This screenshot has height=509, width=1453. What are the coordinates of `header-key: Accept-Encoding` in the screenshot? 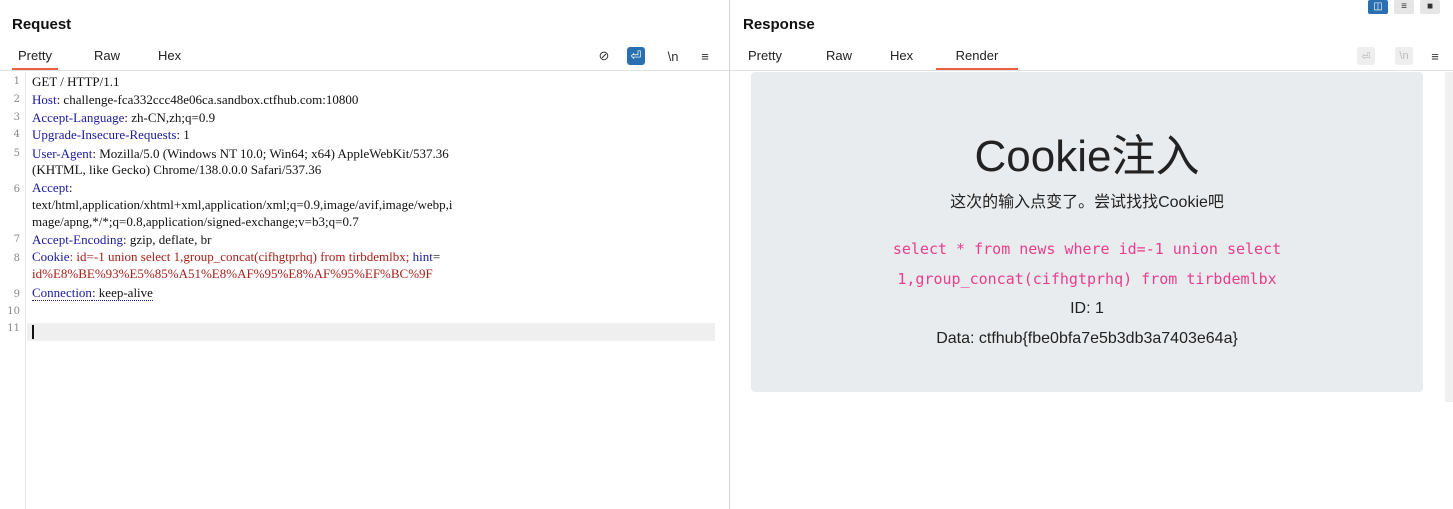 It's located at (77, 239).